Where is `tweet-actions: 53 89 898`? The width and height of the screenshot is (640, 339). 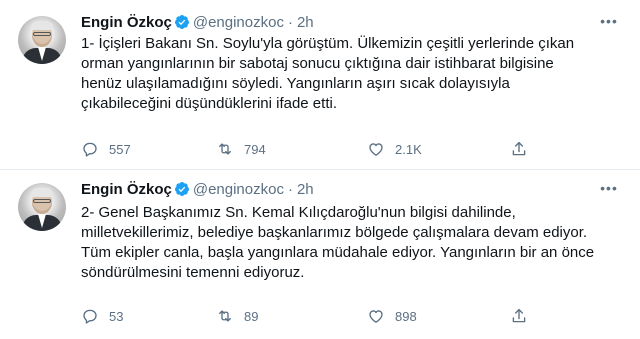 tweet-actions: 53 89 898 is located at coordinates (360, 316).